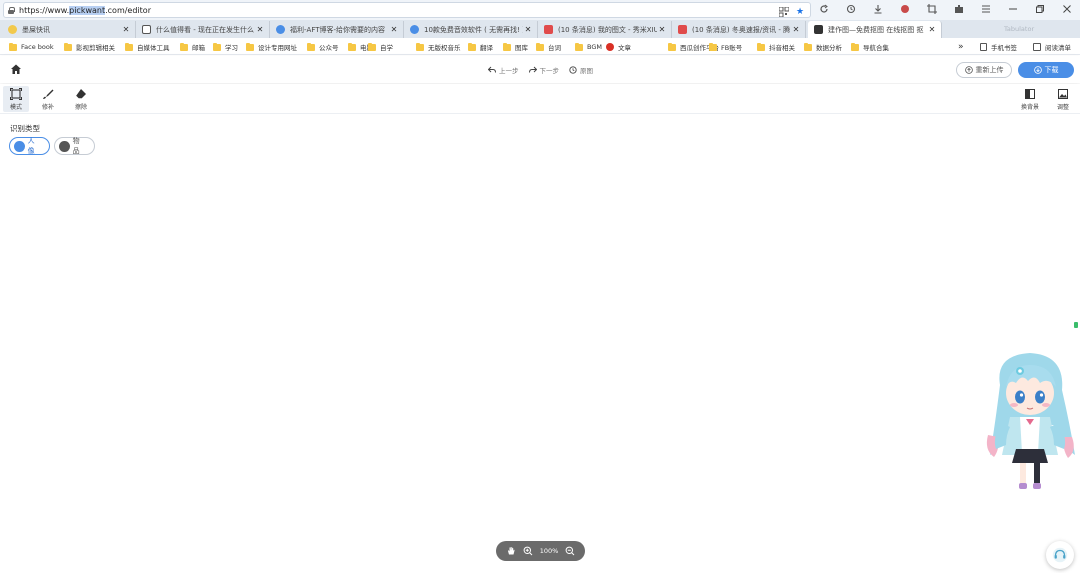  Describe the element at coordinates (823, 47) in the screenshot. I see `bookmark-18: 数据分析` at that location.